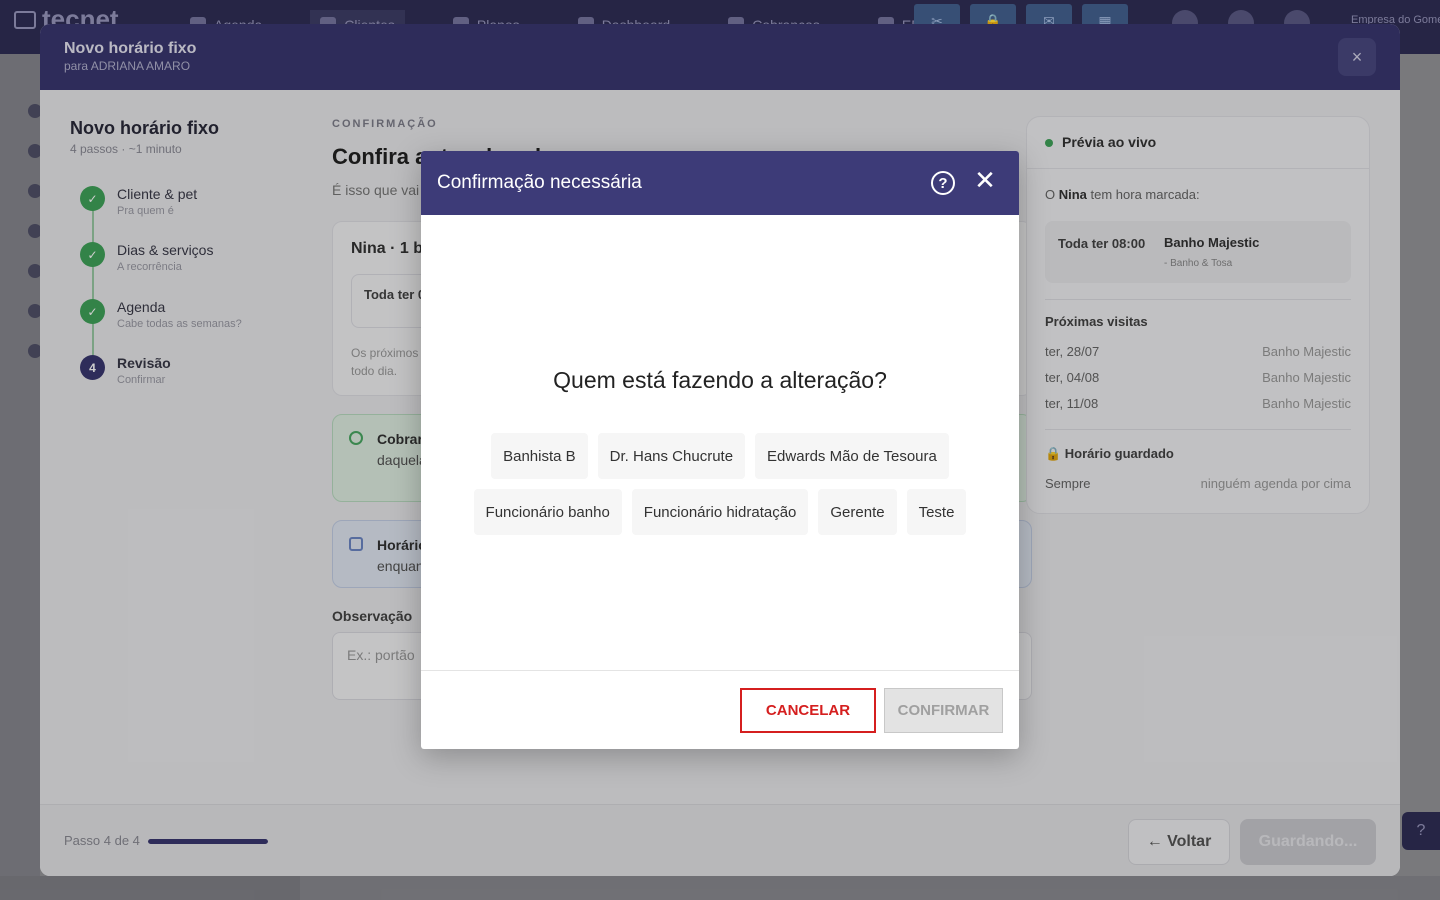 Image resolution: width=1440 pixels, height=900 pixels. What do you see at coordinates (547, 512) in the screenshot?
I see `person-option-funcionario-banho: Funcionário banho` at bounding box center [547, 512].